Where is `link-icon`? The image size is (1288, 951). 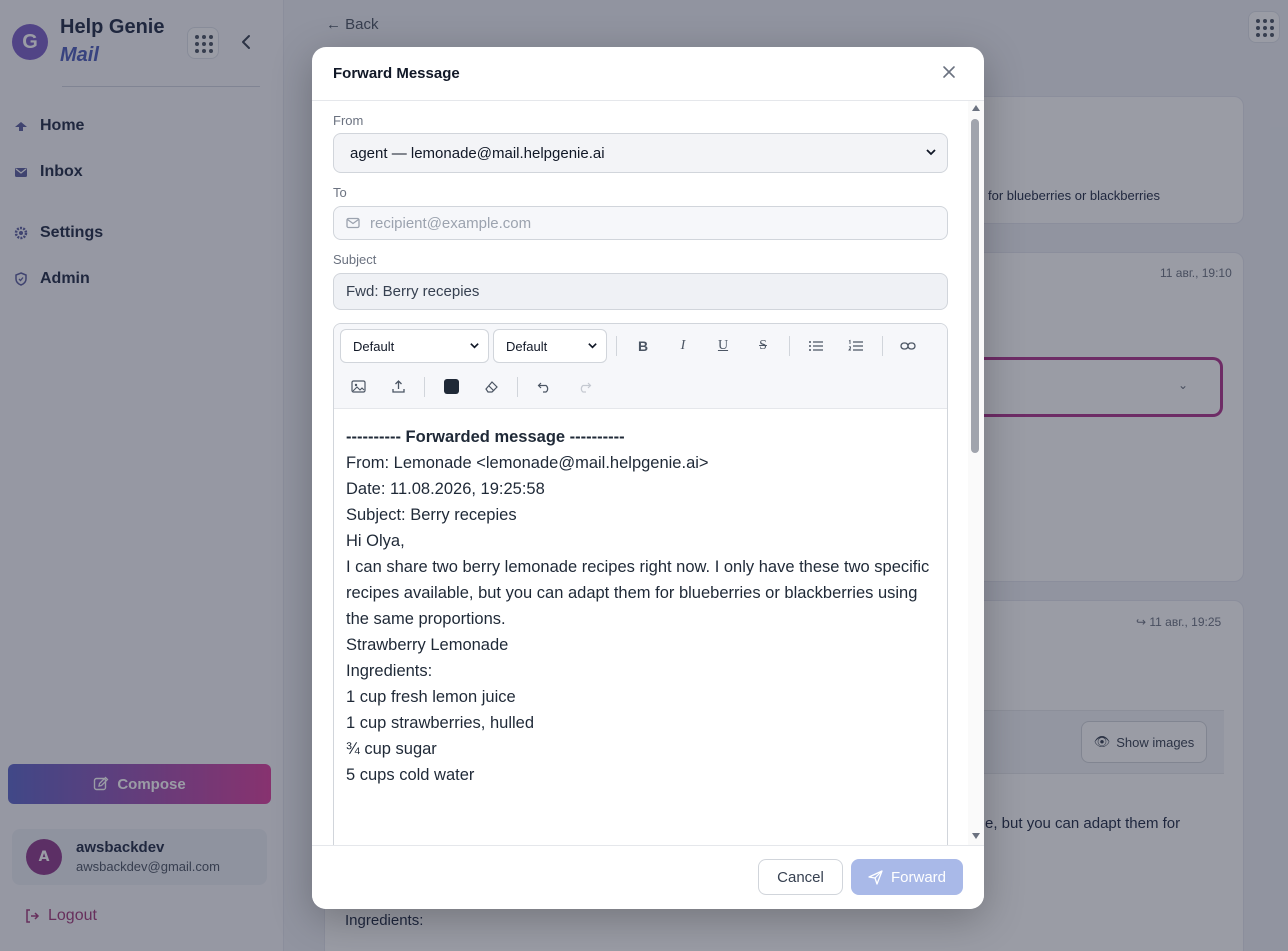 link-icon is located at coordinates (908, 346).